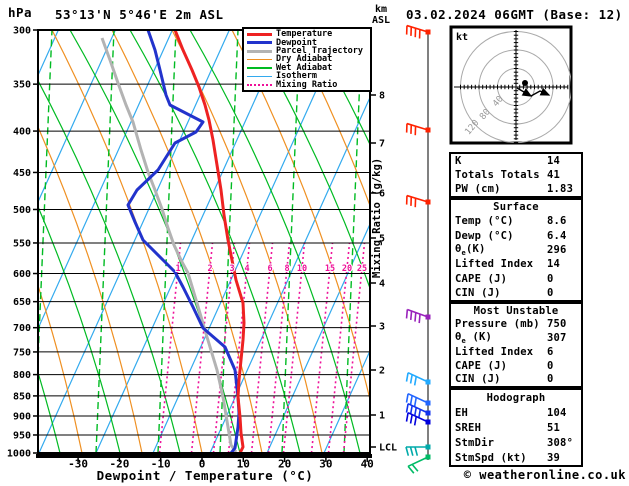  I want to click on mixing-ratio-line, so click(262, 347).